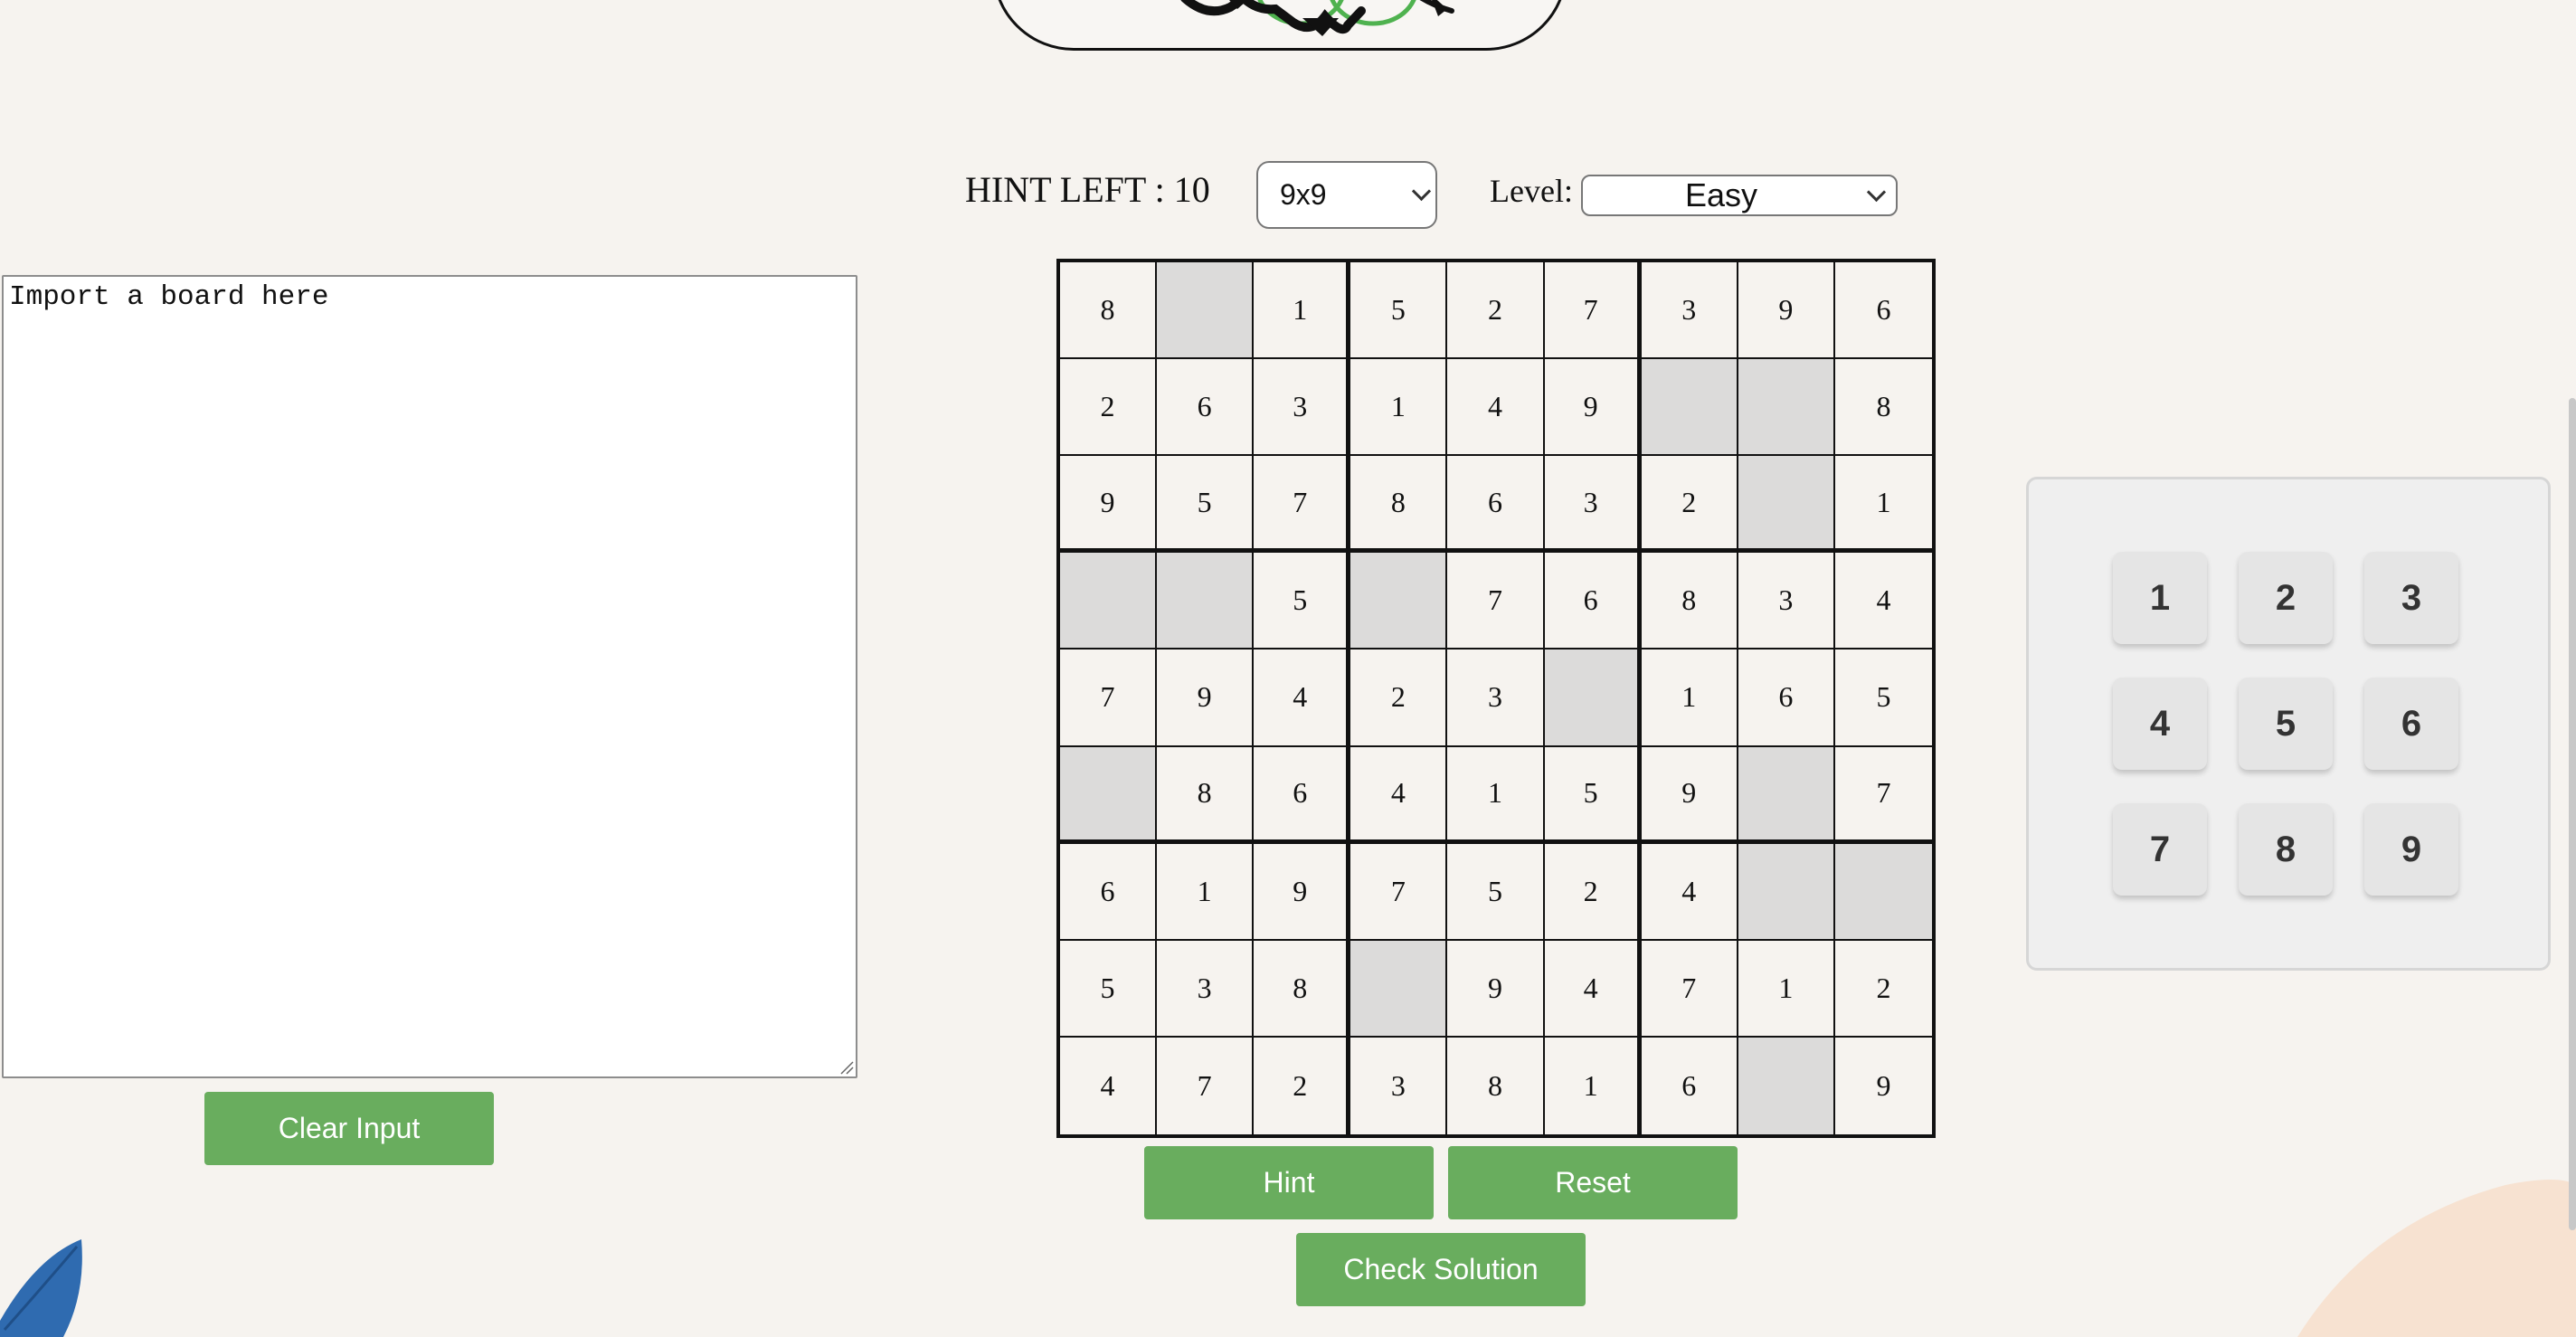 This screenshot has height=1337, width=2576. Describe the element at coordinates (1721, 194) in the screenshot. I see `level-value: Easy` at that location.